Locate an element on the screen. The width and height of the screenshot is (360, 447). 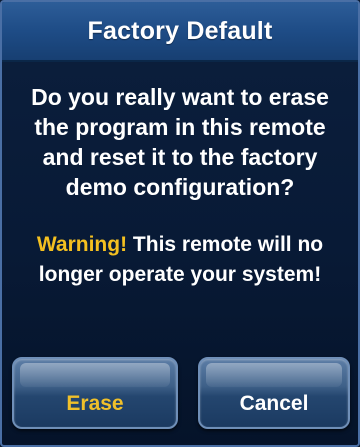
dialog-title: Factory Default is located at coordinates (180, 30).